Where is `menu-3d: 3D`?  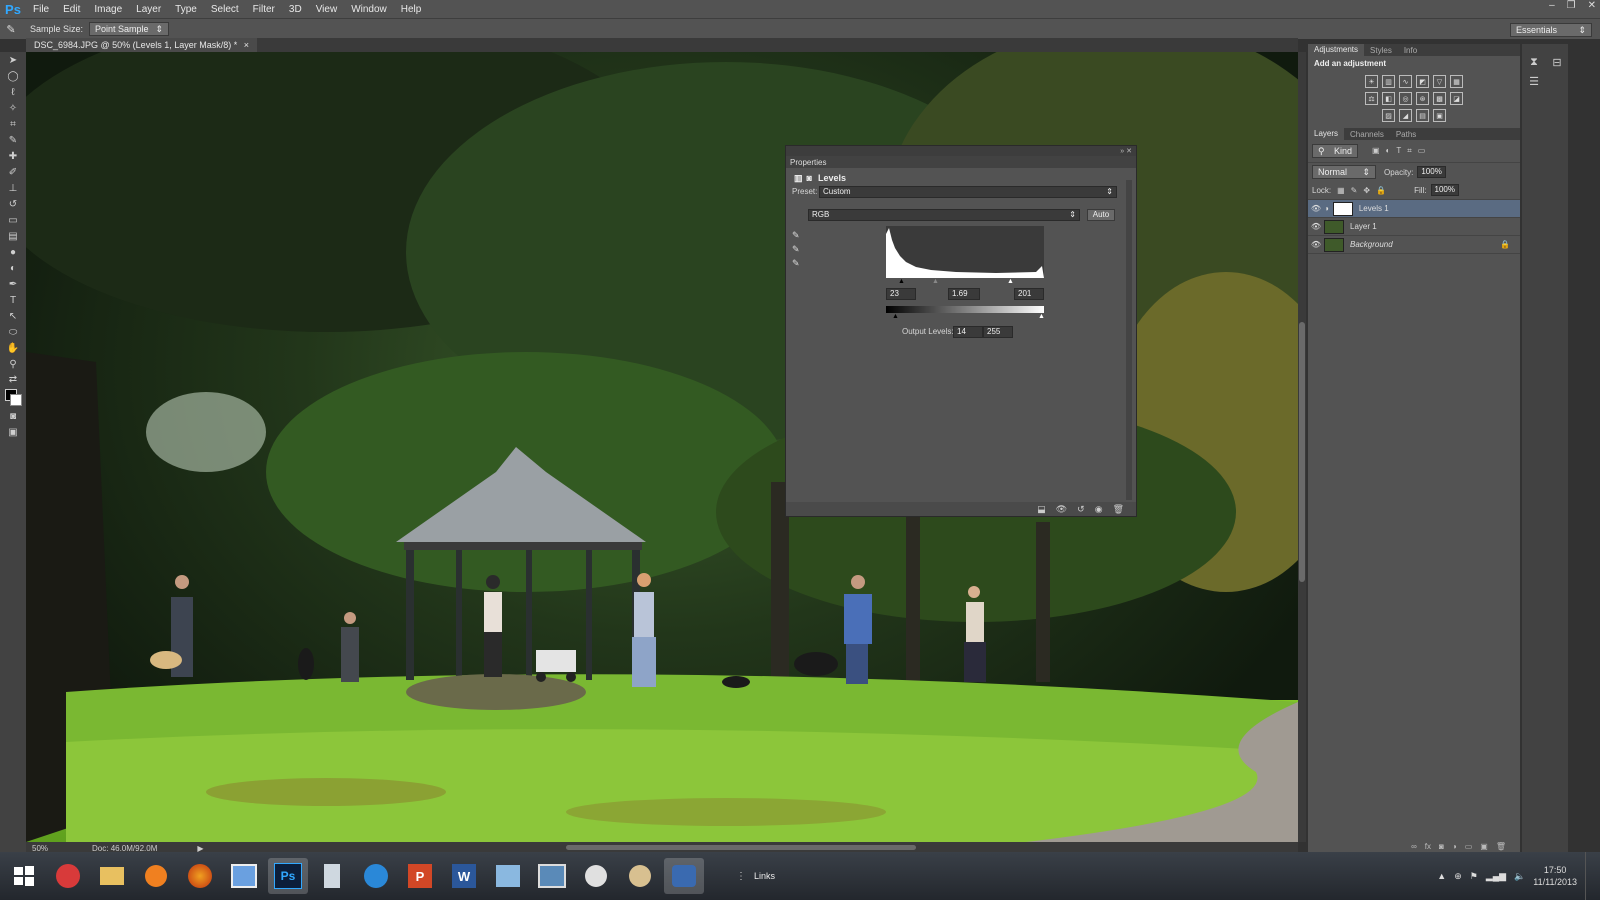 menu-3d: 3D is located at coordinates (295, 9).